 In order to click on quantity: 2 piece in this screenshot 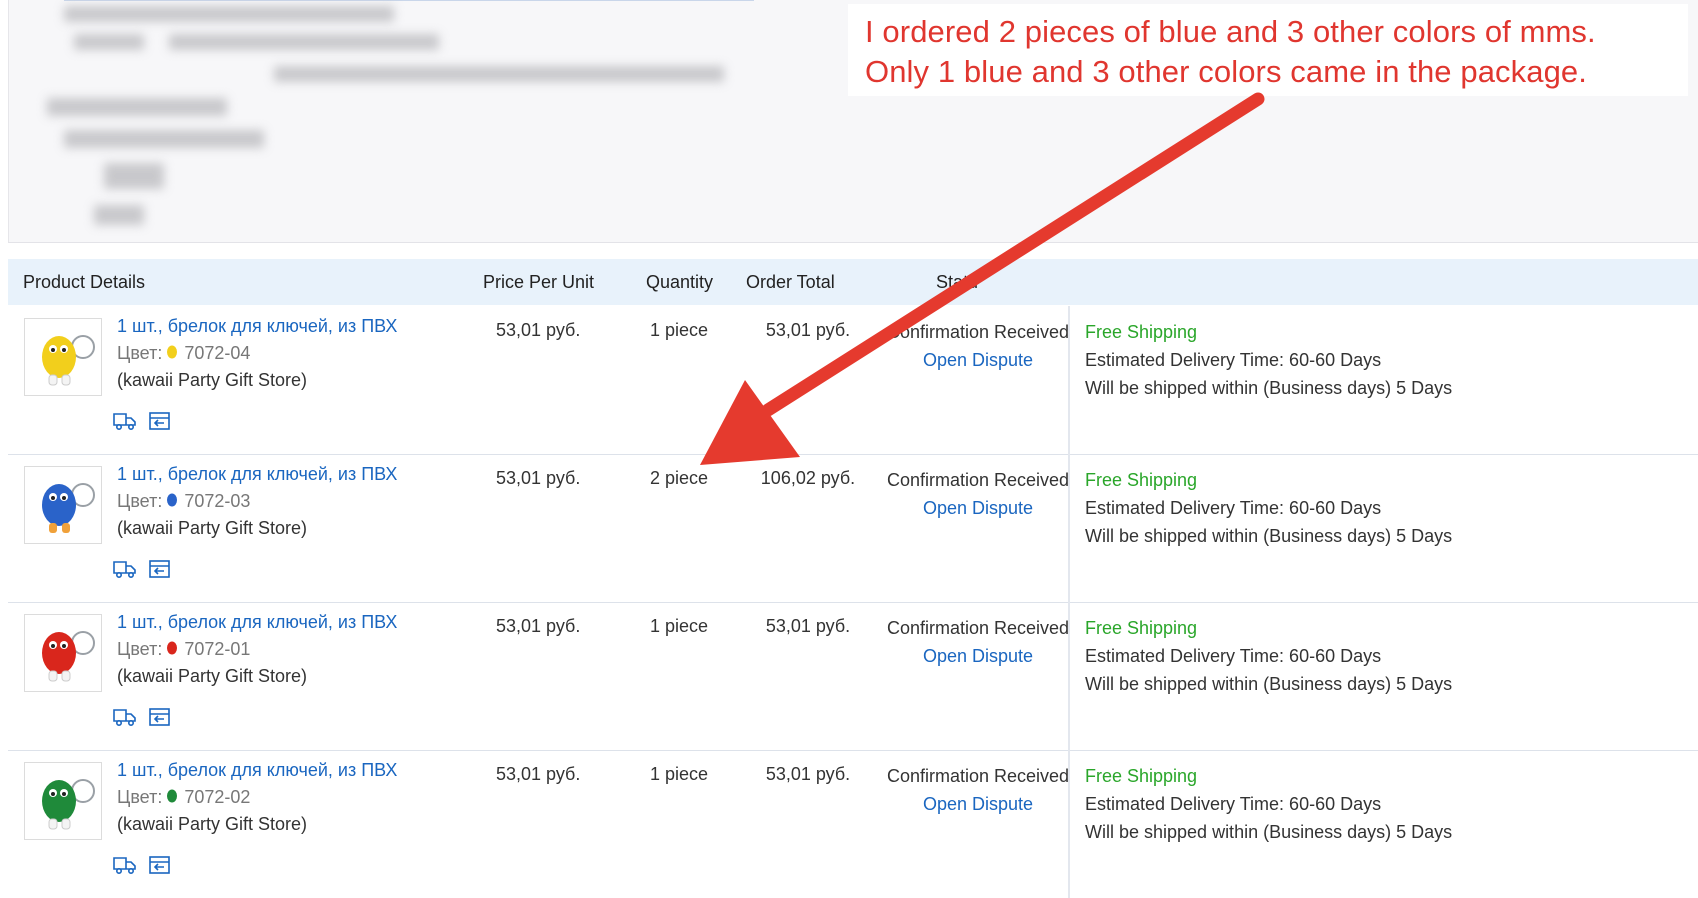, I will do `click(679, 478)`.